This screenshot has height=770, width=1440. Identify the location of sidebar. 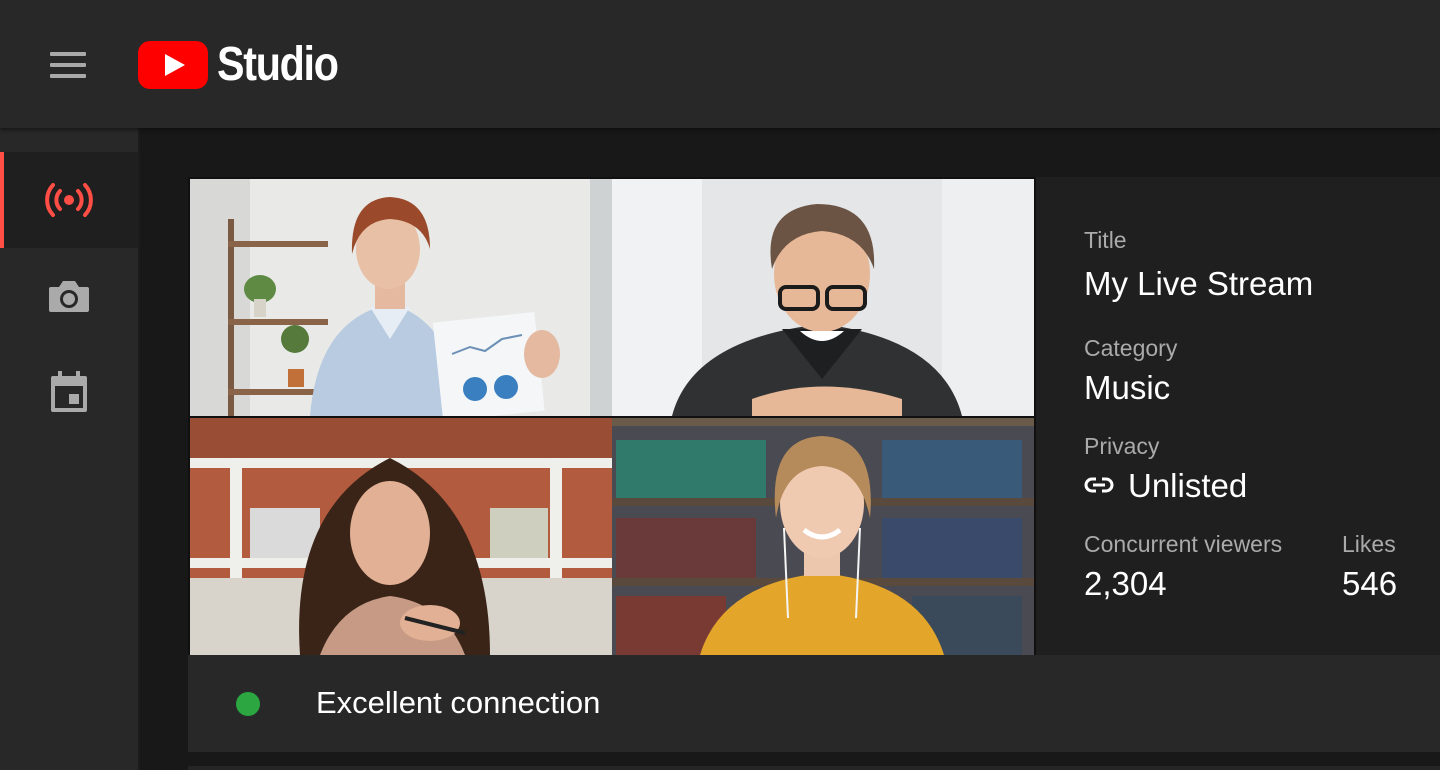
(70, 449).